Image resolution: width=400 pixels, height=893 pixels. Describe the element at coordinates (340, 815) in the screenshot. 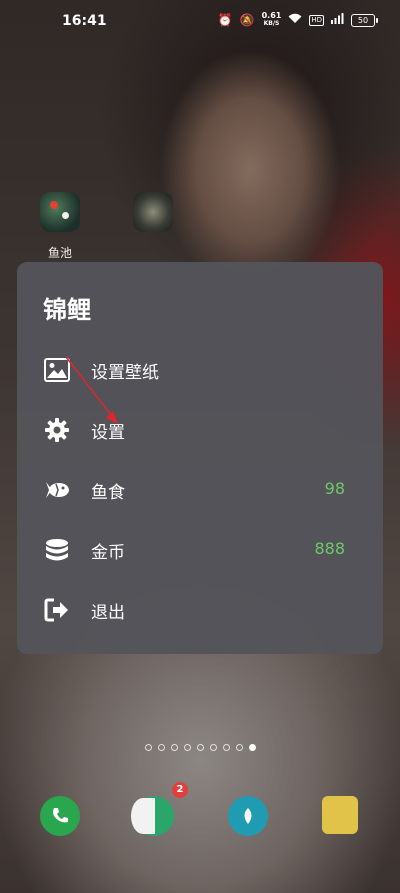

I see `store-icon` at that location.